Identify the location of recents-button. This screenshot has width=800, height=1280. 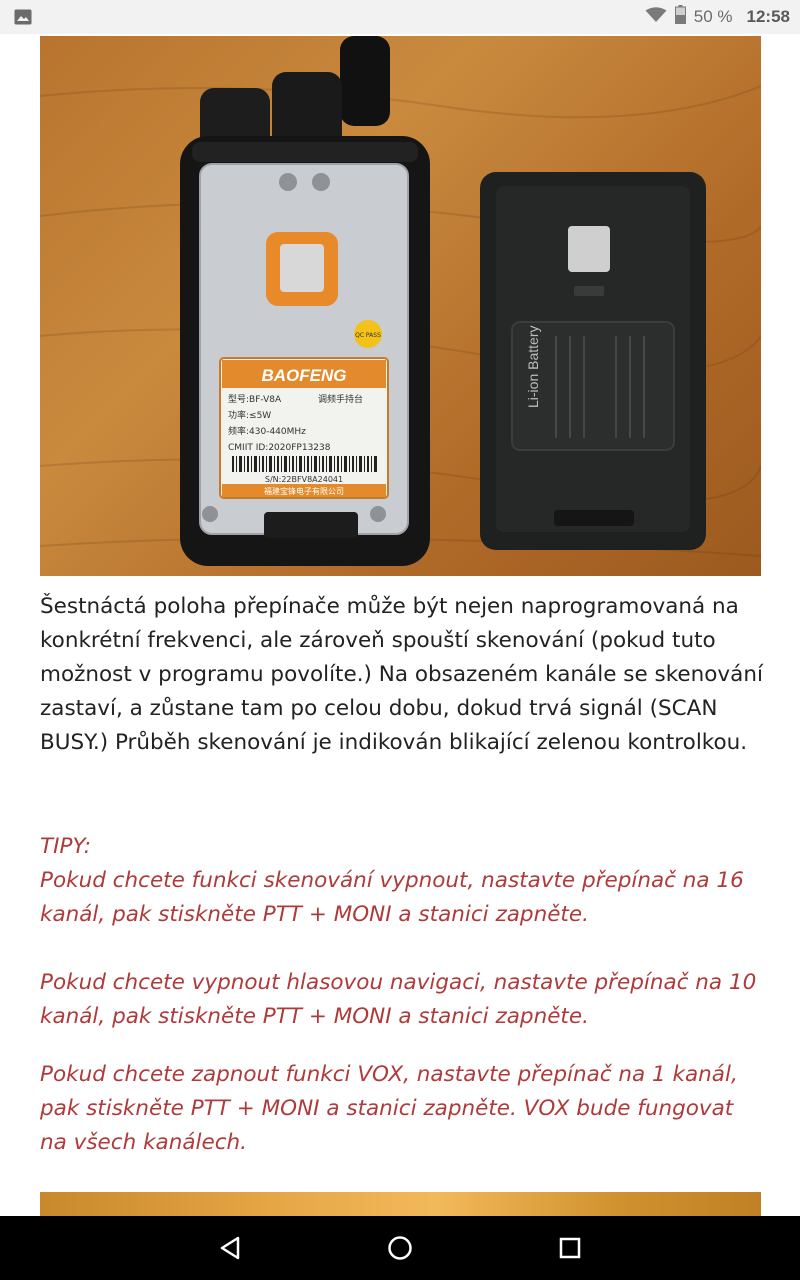
(570, 1248).